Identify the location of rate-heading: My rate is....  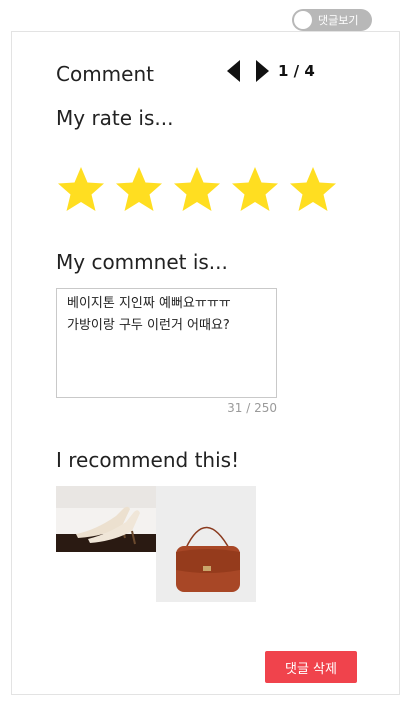
(115, 118).